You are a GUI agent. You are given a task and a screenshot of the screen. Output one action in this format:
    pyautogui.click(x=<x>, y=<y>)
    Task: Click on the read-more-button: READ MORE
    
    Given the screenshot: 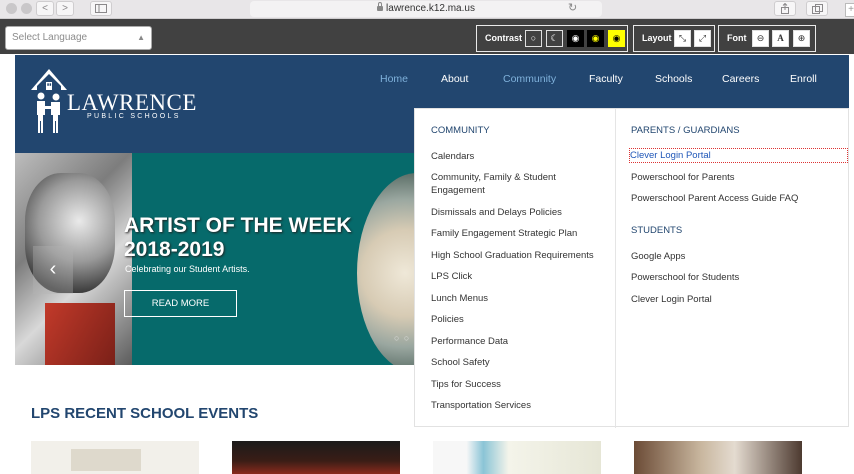 What is the action you would take?
    pyautogui.click(x=180, y=303)
    